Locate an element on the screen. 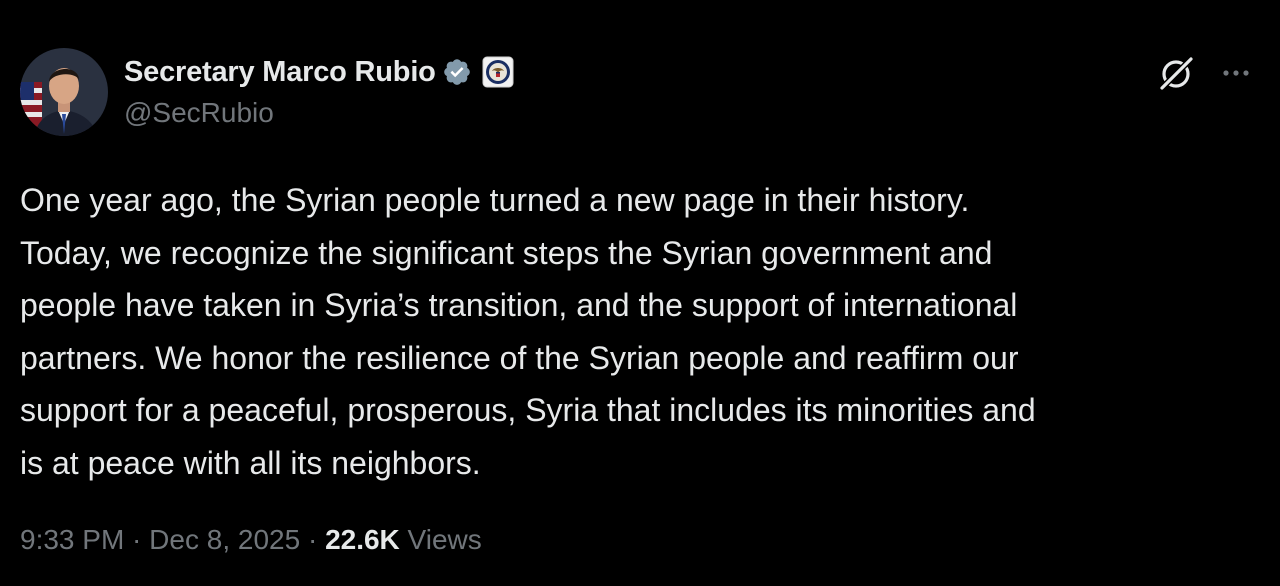 This screenshot has width=1280, height=586. views-count: 22.6K is located at coordinates (362, 539).